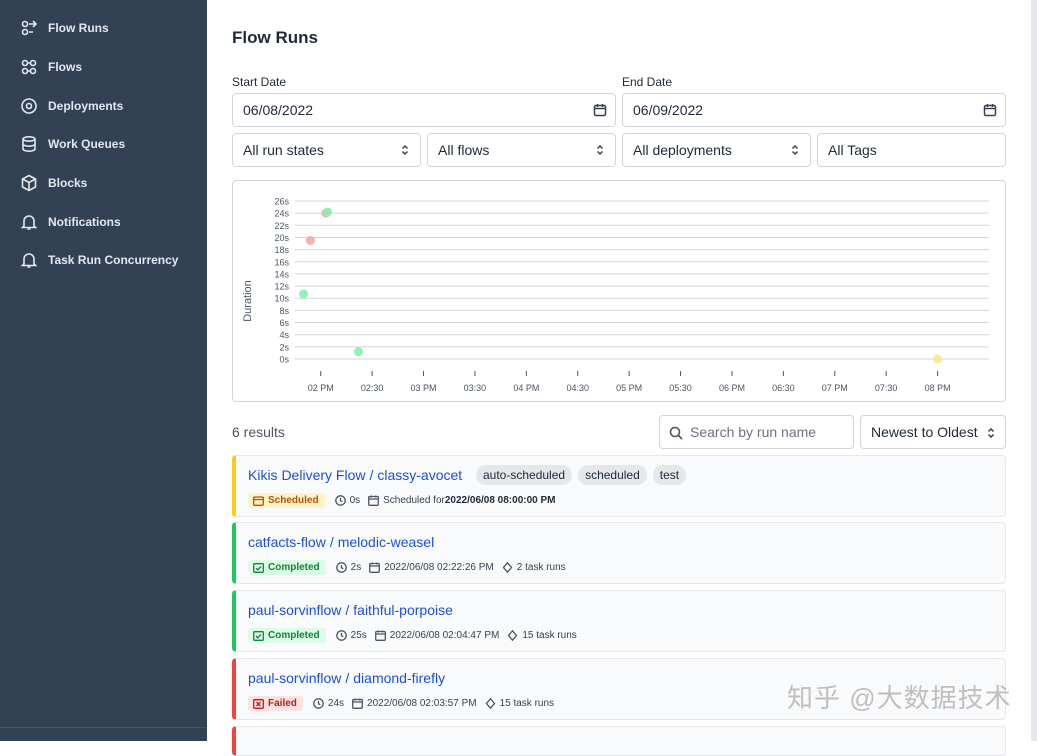 The height and width of the screenshot is (756, 1037). Describe the element at coordinates (258, 703) in the screenshot. I see `x-icon` at that location.